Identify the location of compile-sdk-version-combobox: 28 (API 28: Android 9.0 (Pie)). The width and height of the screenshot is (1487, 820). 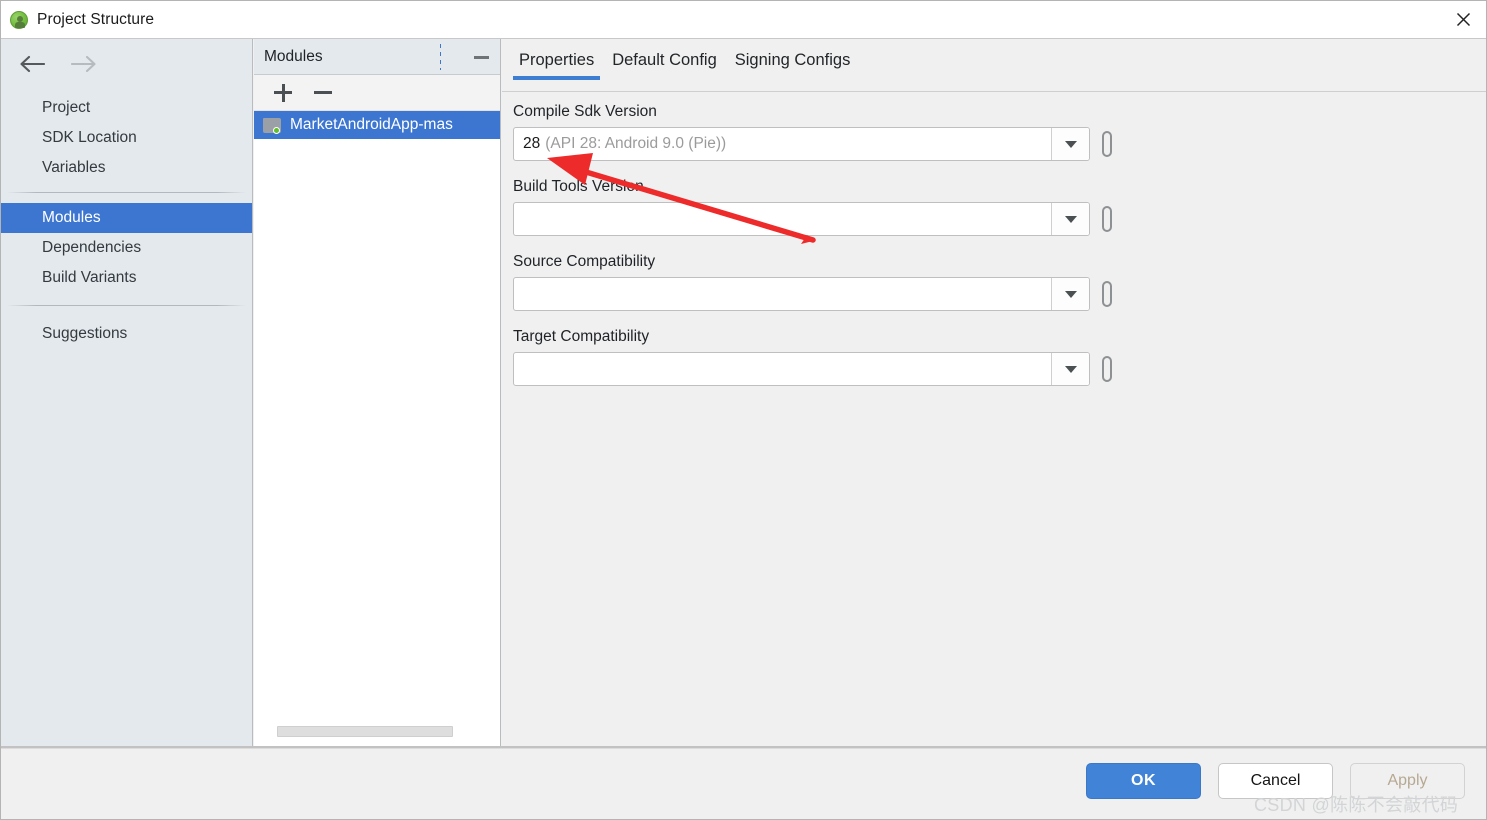
(801, 144).